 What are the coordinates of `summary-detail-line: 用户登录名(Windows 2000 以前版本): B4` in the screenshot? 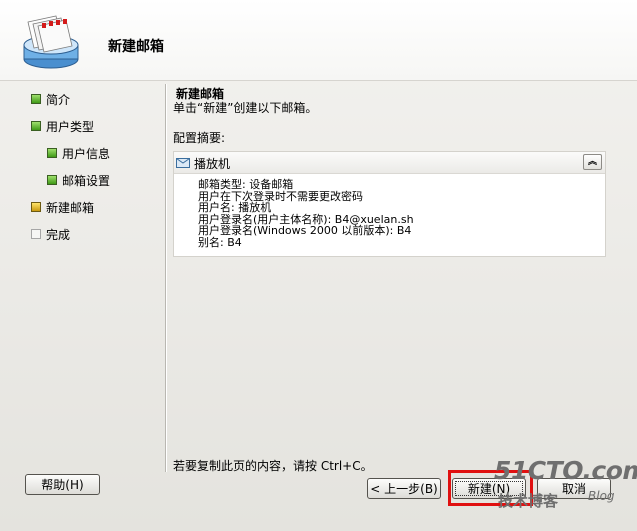 It's located at (305, 230).